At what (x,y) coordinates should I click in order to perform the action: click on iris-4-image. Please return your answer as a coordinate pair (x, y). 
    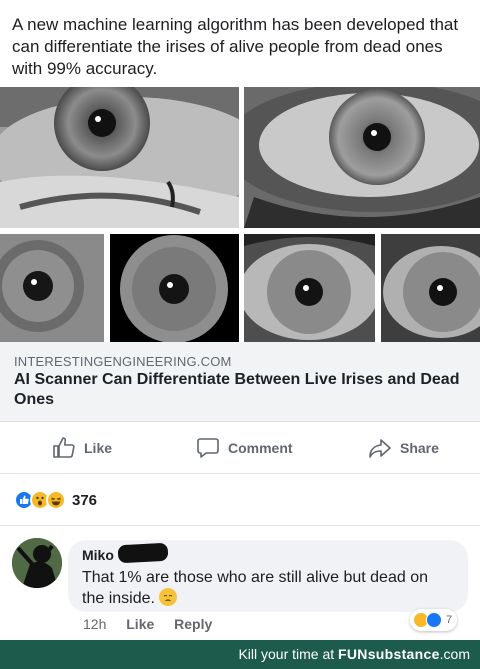
    Looking at the image, I should click on (430, 288).